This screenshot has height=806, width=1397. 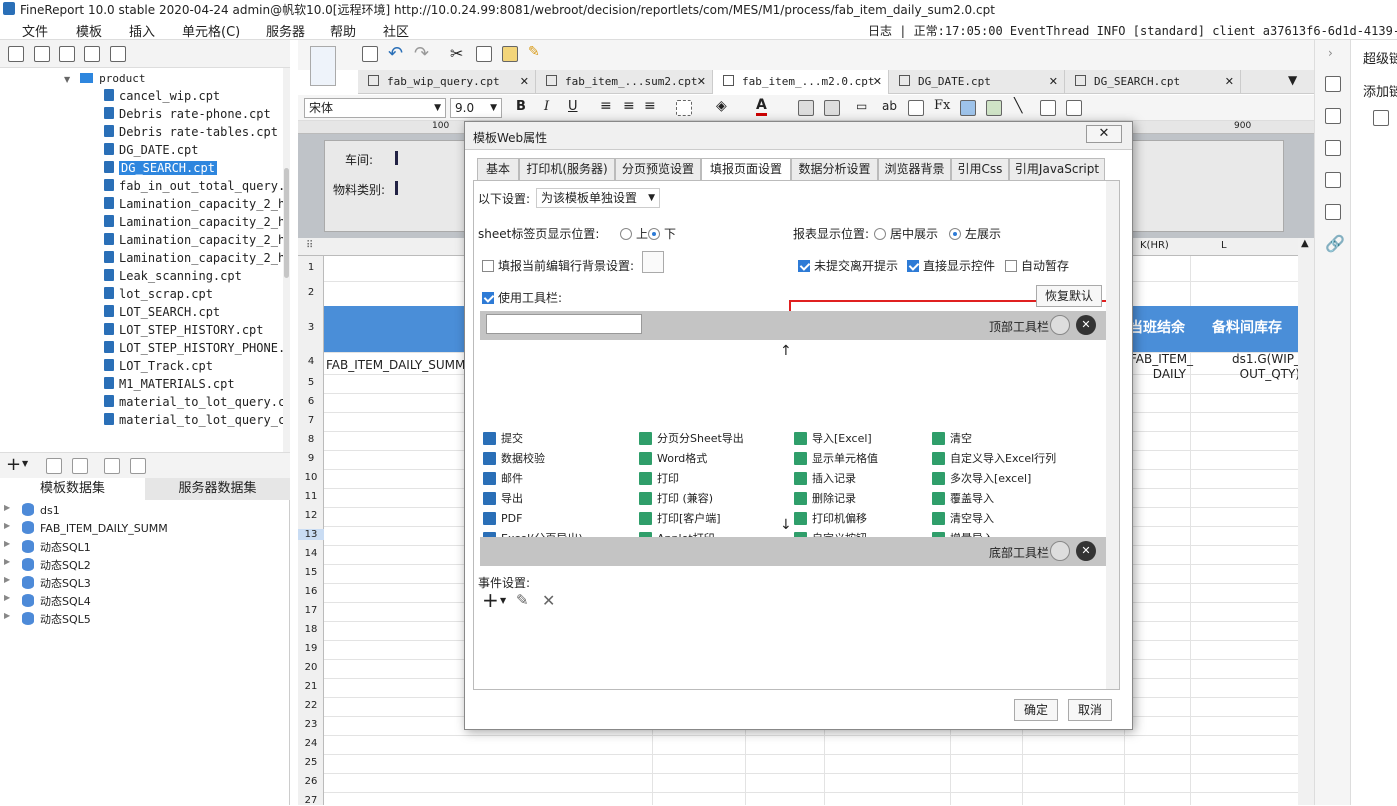 What do you see at coordinates (193, 422) in the screenshot?
I see `tree-file-item: material_to_lot_query_cell.` at bounding box center [193, 422].